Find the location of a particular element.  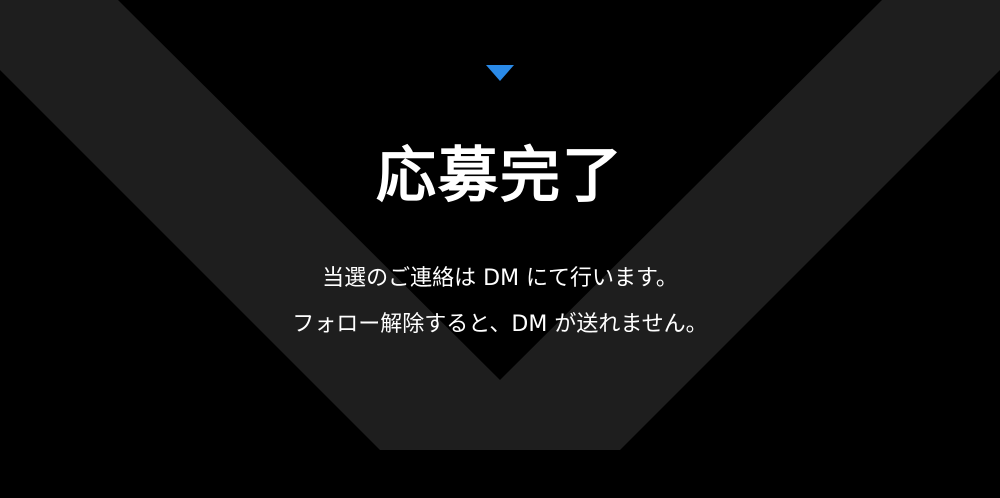

triangle-down-icon is located at coordinates (500, 73).